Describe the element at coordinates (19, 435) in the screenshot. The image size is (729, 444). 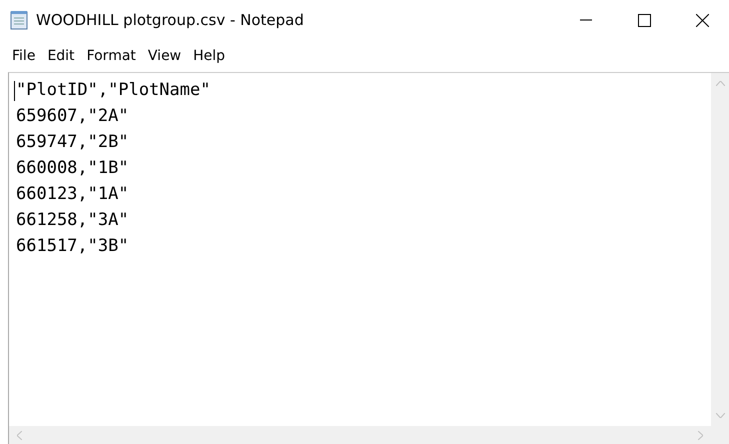
I see `scroll-left-icon` at that location.